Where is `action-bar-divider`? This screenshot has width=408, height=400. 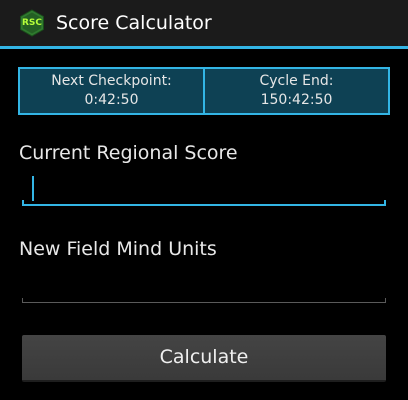
action-bar-divider is located at coordinates (204, 47).